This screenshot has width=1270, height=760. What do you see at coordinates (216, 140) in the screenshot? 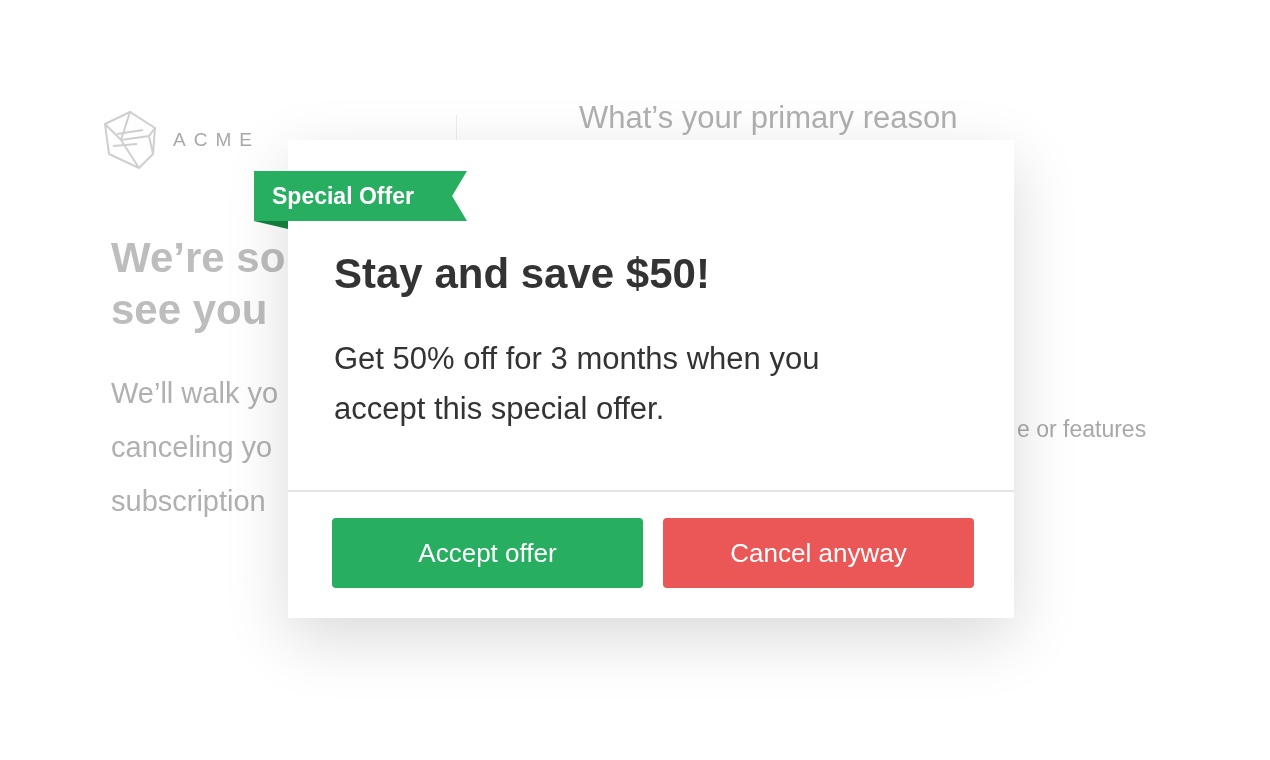
I see `logo-text: ACME` at bounding box center [216, 140].